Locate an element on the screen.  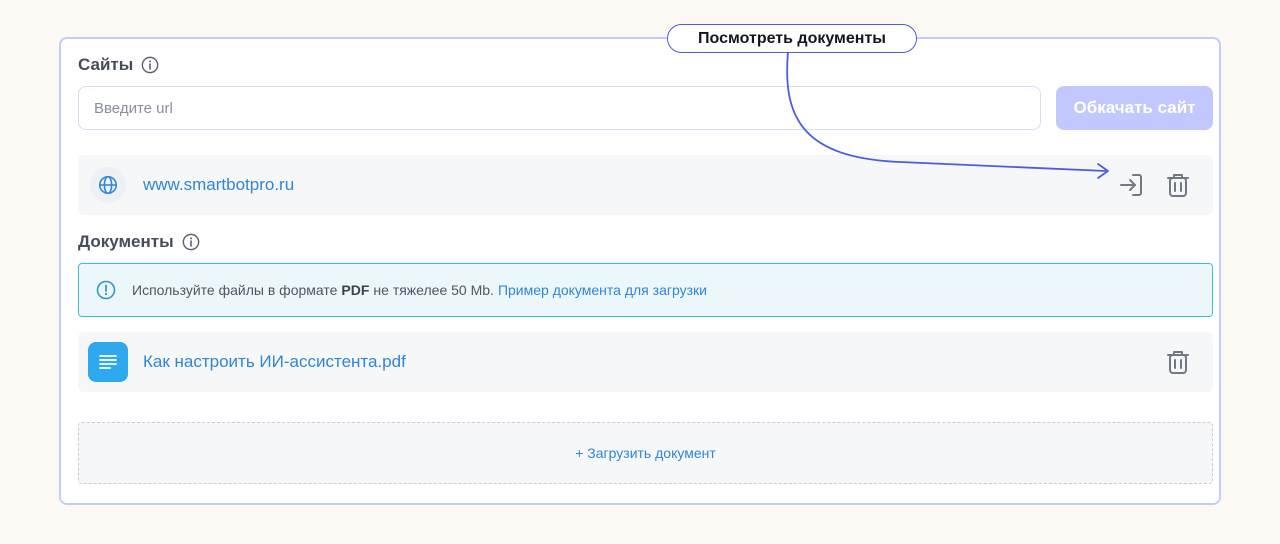
sites-section-header: Сайты is located at coordinates (118, 65).